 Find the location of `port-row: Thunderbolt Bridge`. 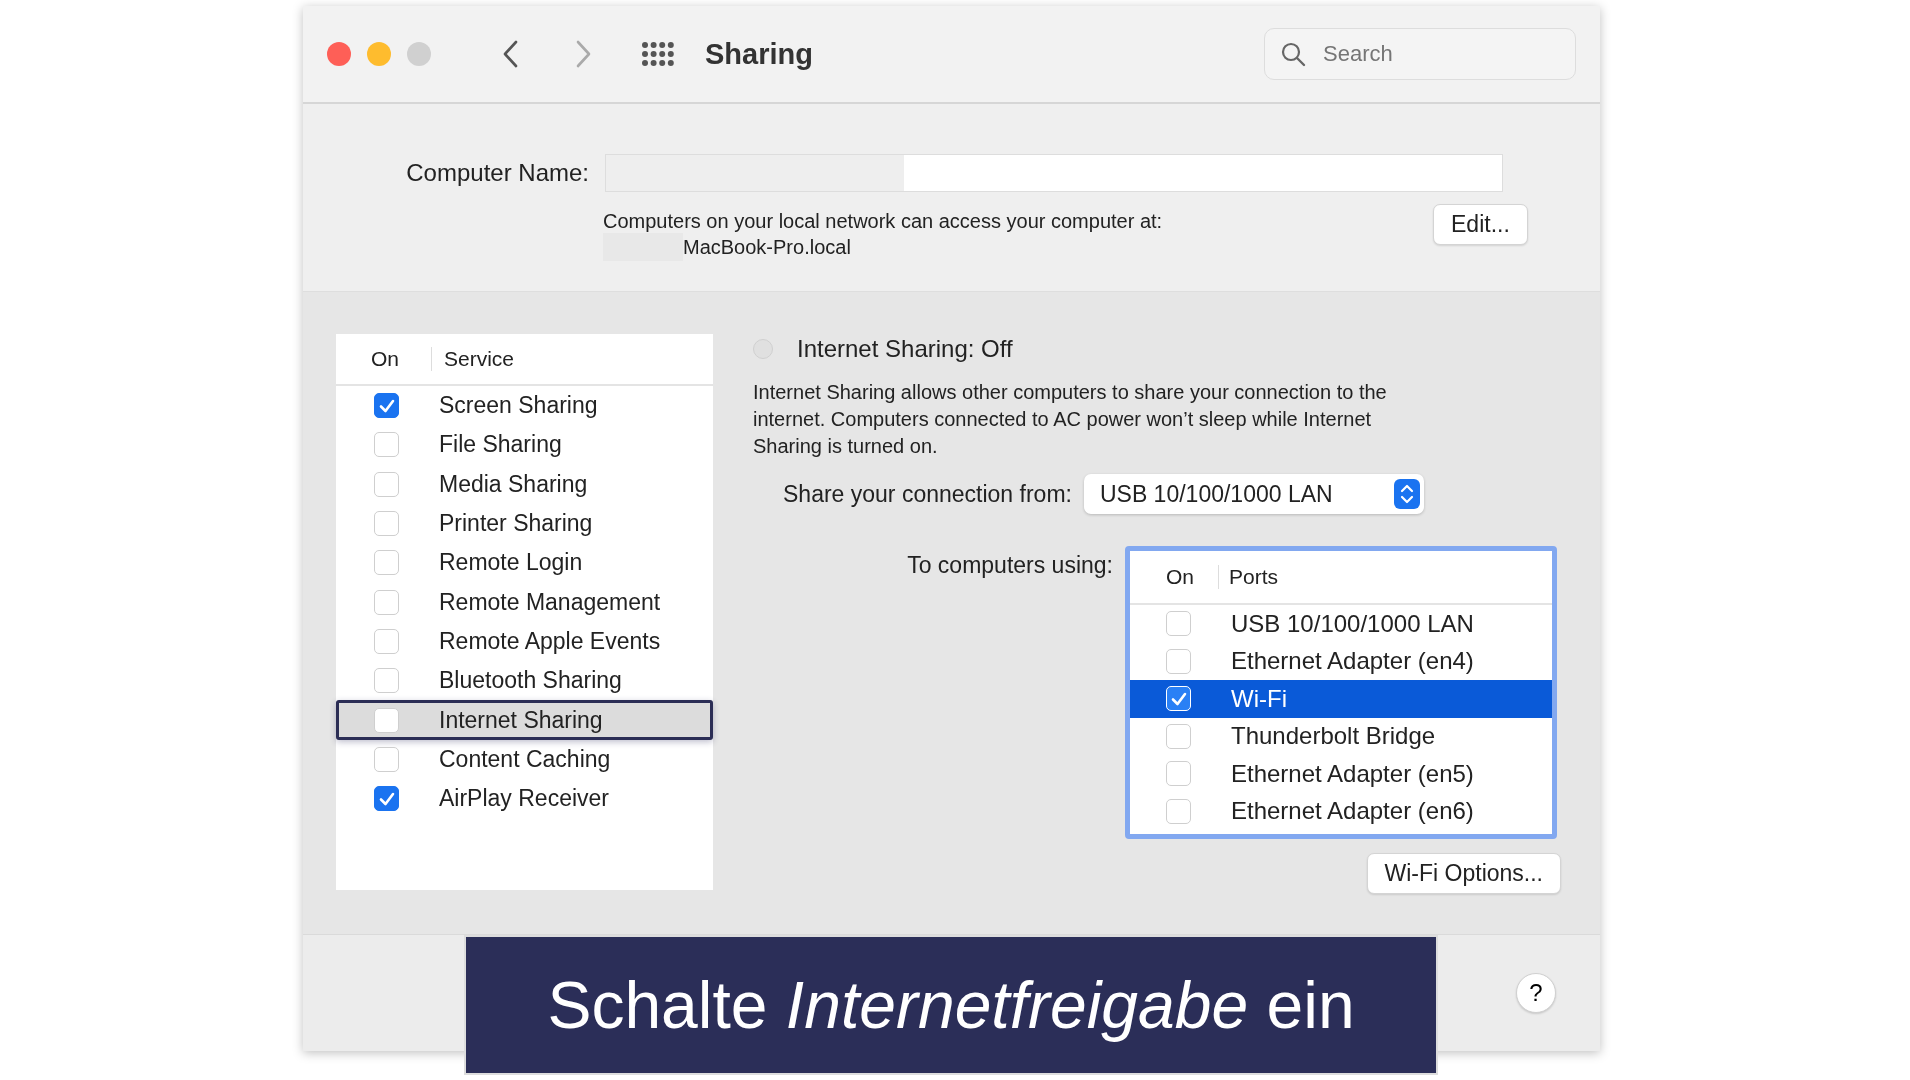

port-row: Thunderbolt Bridge is located at coordinates (1341, 736).